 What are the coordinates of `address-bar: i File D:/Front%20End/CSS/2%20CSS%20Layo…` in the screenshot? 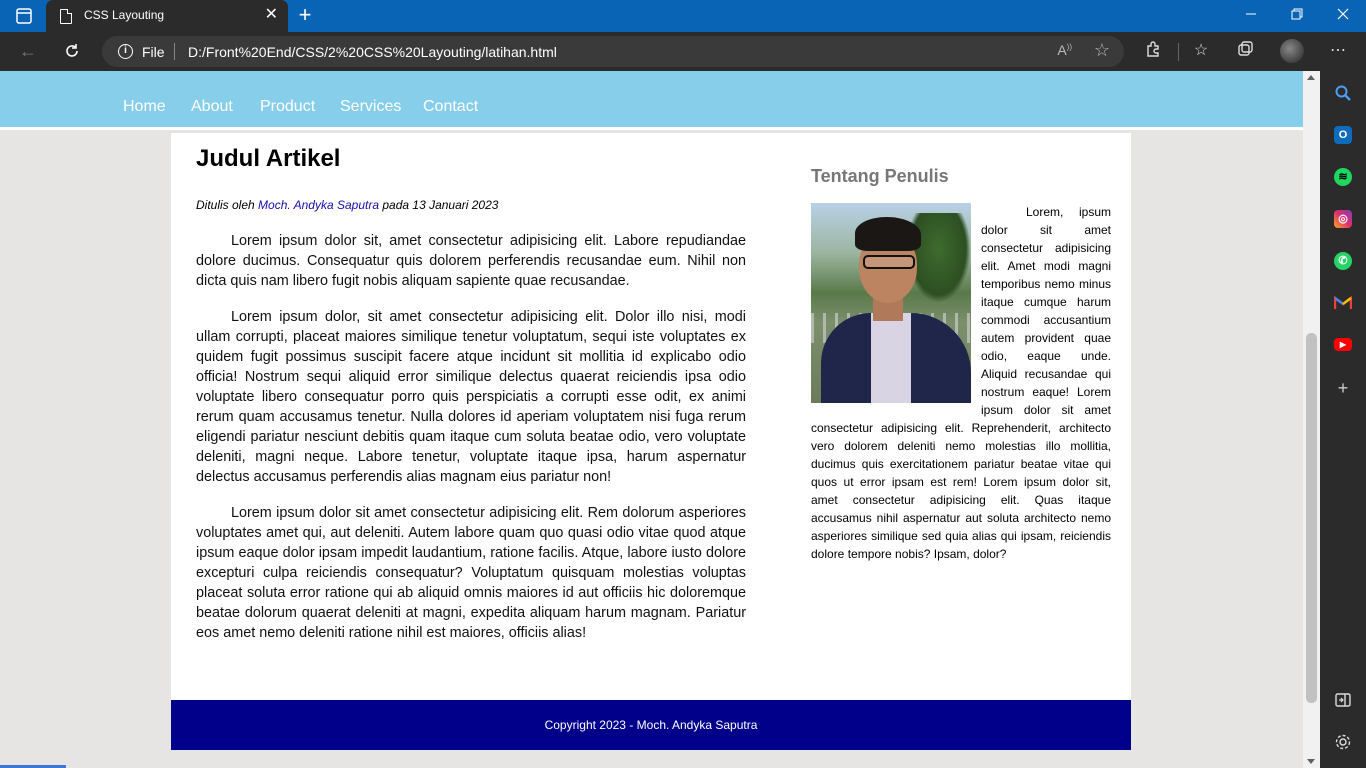 It's located at (613, 51).